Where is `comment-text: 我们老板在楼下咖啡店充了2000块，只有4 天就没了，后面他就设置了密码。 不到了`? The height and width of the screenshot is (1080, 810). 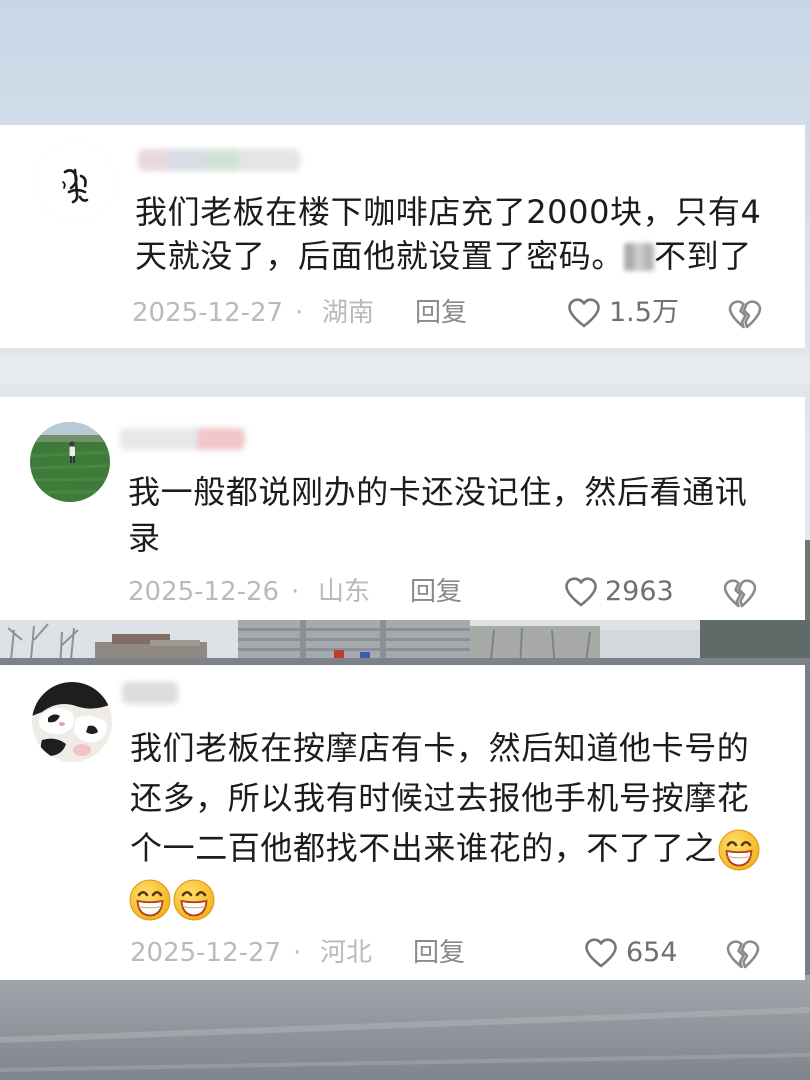 comment-text: 我们老板在楼下咖啡店充了2000块，只有4 天就没了，后面他就设置了密码。 不到了 is located at coordinates (448, 234).